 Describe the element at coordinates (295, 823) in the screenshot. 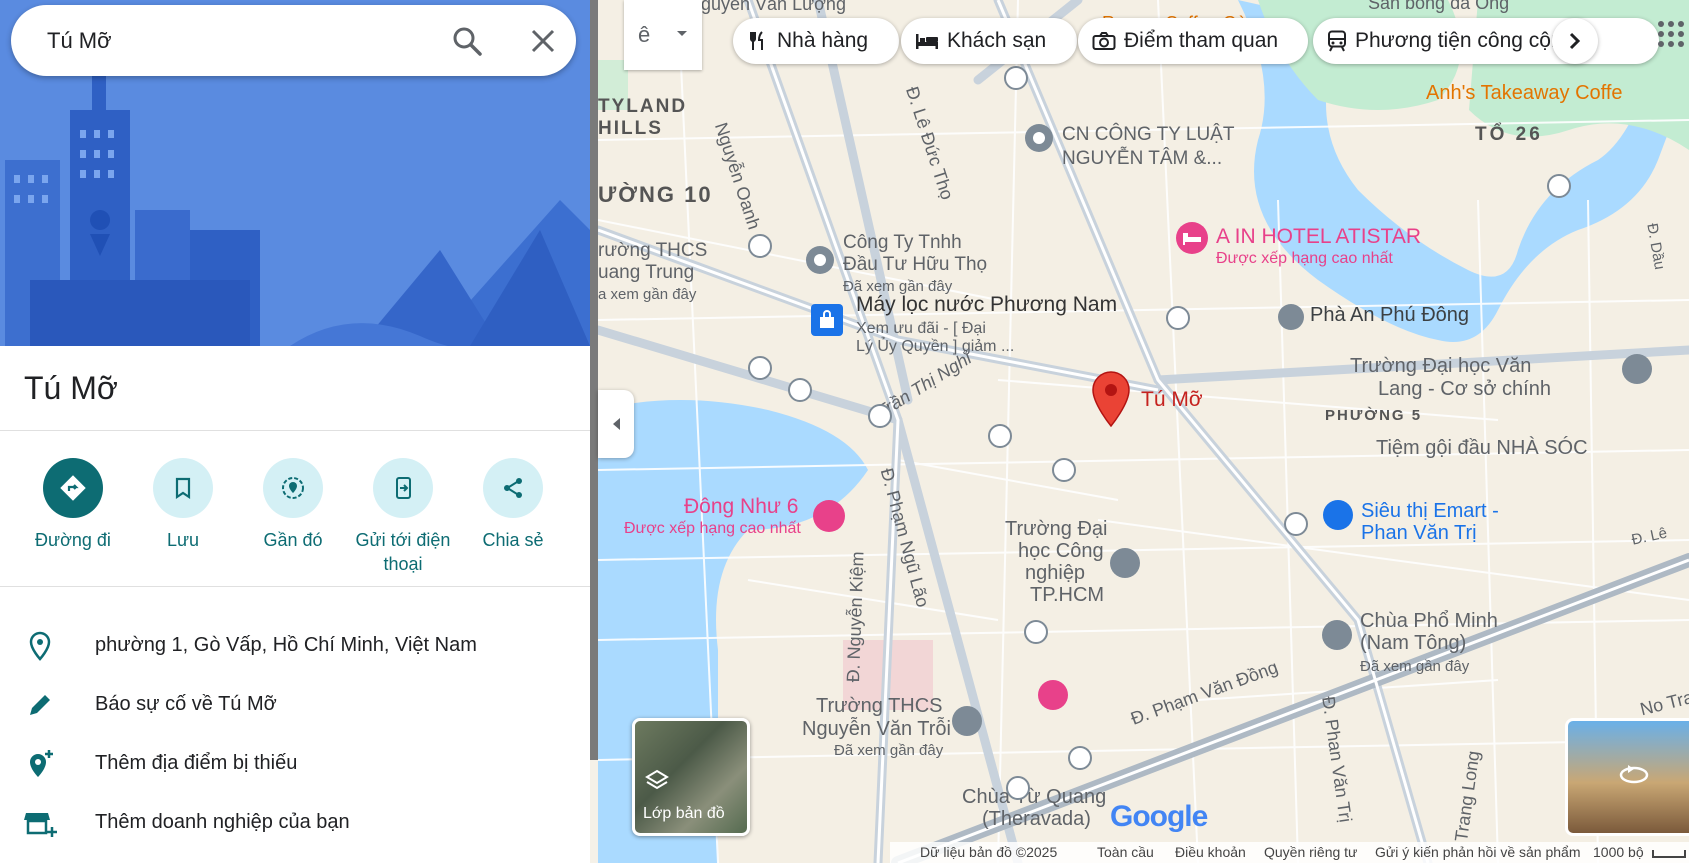

I see `add-business-row: Thêm doanh nghiệp của bạn` at that location.